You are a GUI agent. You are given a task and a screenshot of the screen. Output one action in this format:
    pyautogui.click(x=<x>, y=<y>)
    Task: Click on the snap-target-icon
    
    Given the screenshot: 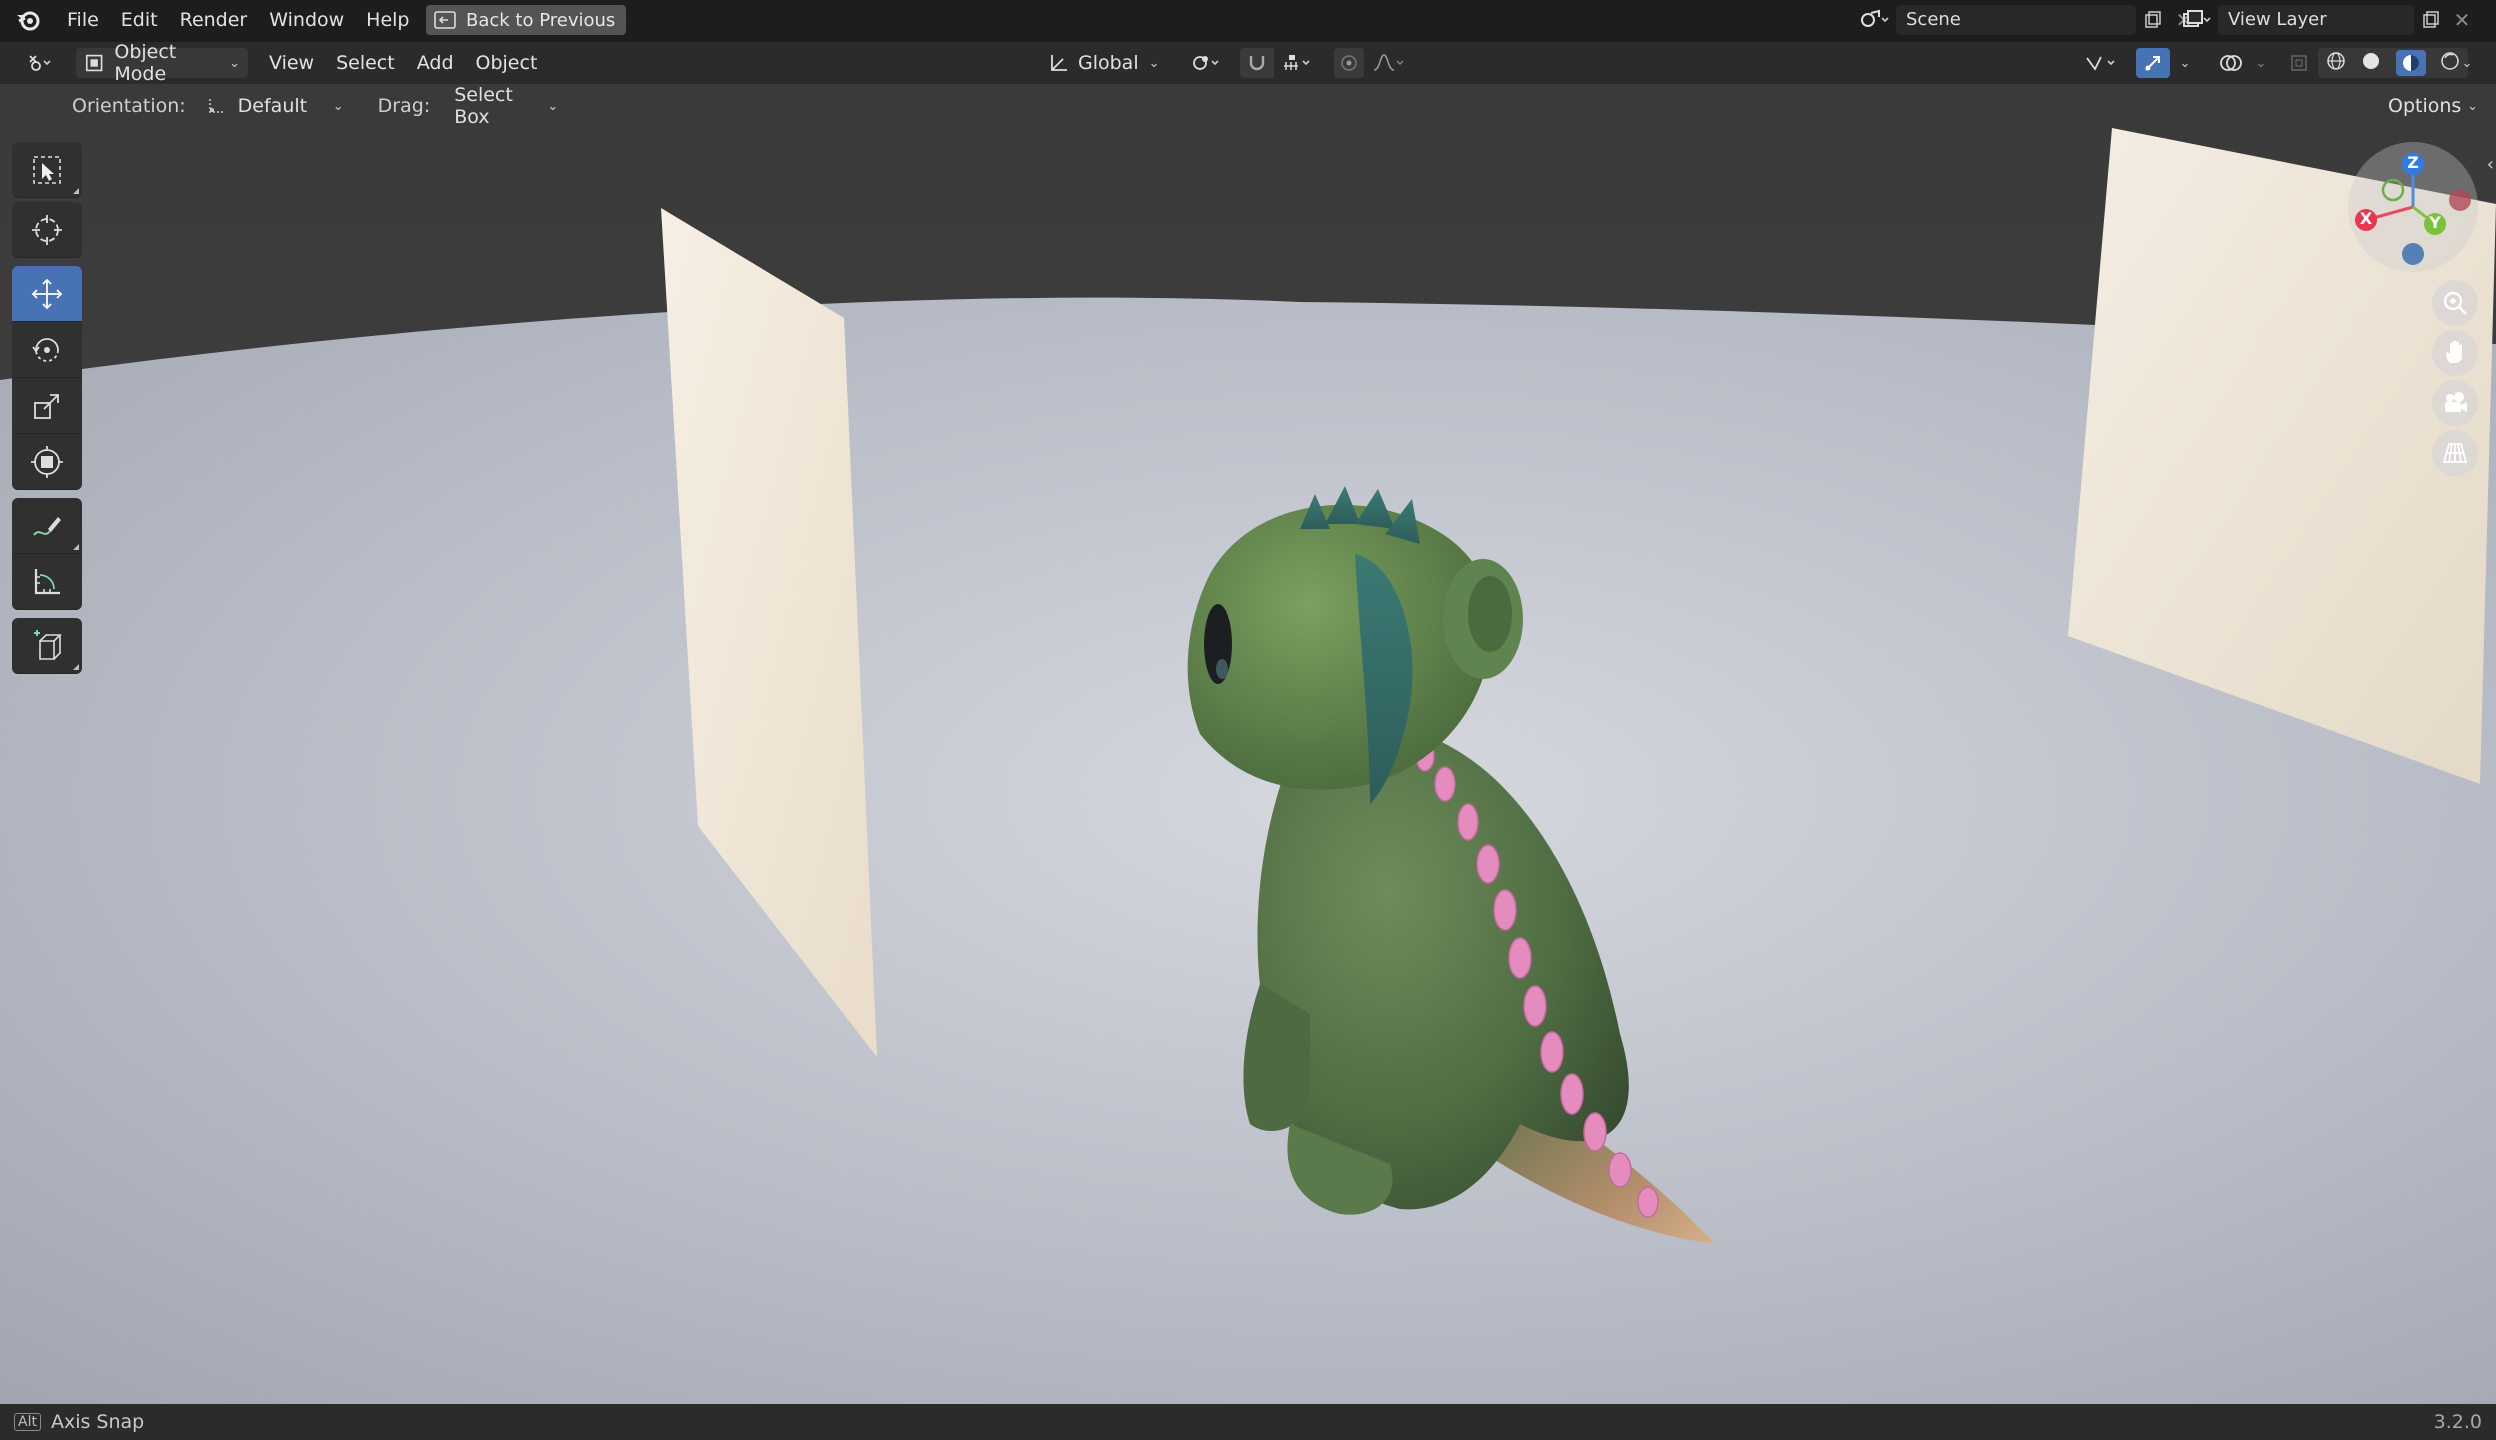 What is the action you would take?
    pyautogui.click(x=1298, y=63)
    